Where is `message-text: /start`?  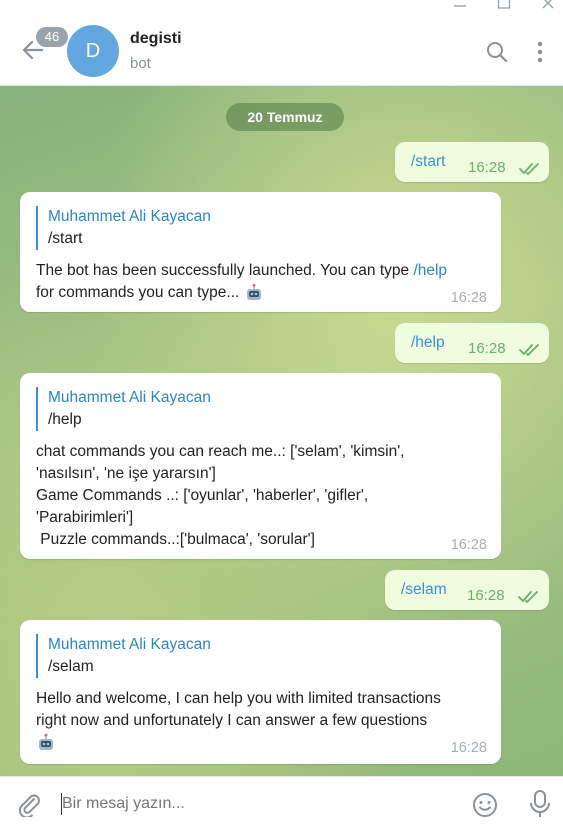 message-text: /start is located at coordinates (428, 161).